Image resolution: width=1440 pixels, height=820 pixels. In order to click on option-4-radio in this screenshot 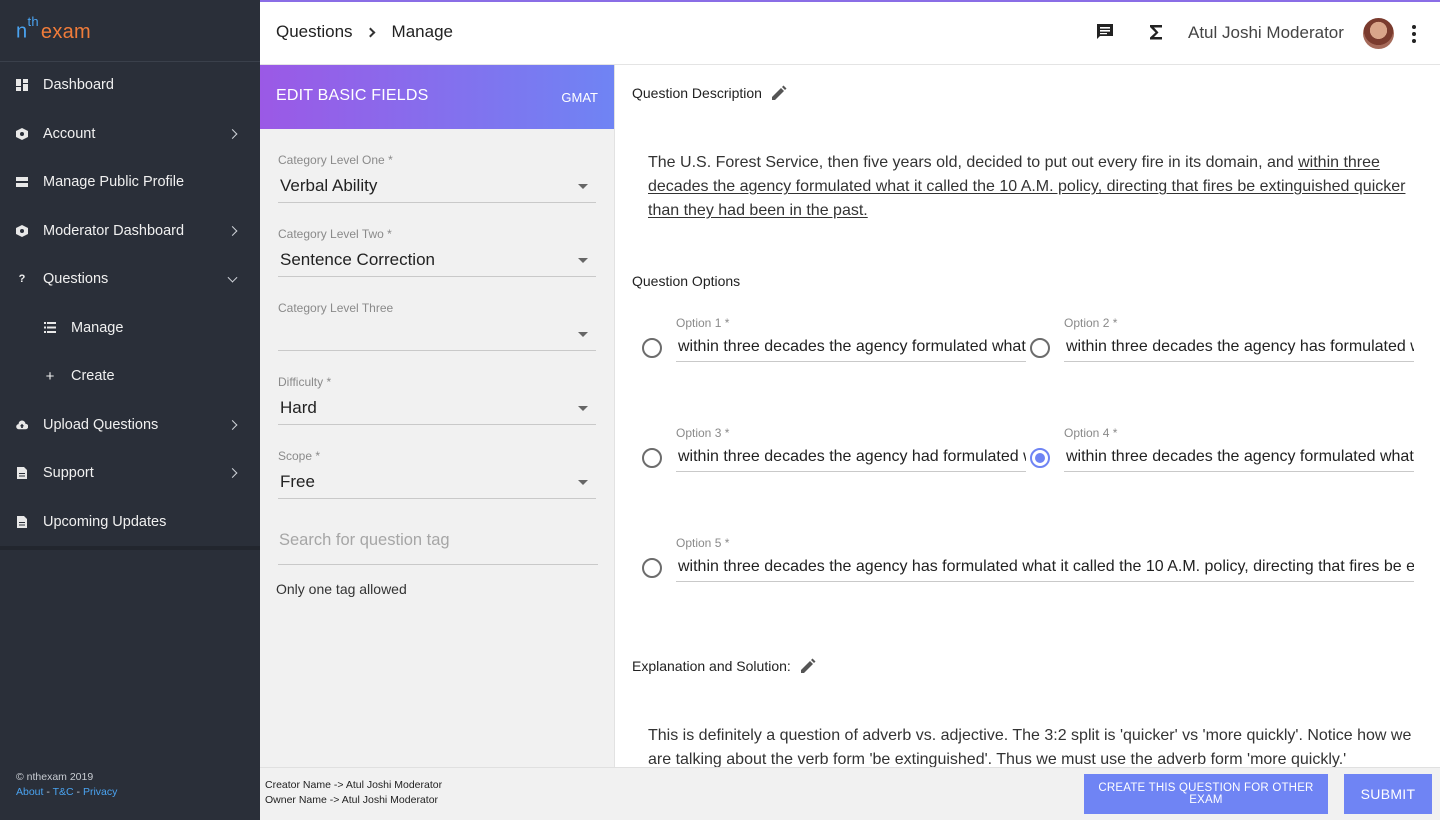, I will do `click(1040, 458)`.